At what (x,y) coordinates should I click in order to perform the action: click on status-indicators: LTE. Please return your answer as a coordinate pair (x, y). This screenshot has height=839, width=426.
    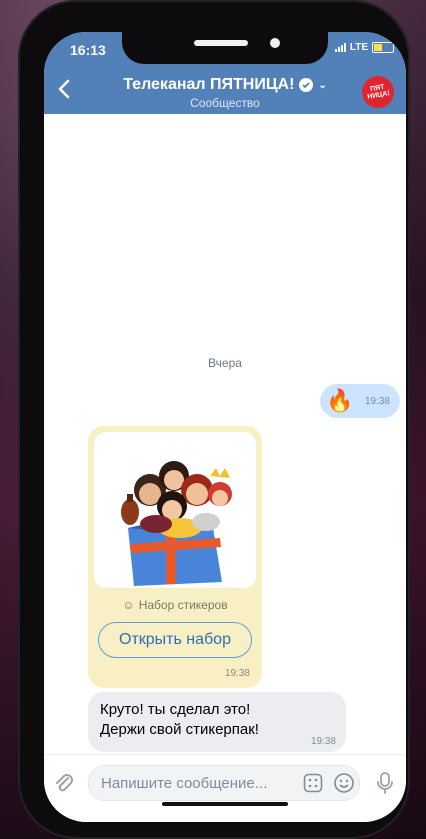
    Looking at the image, I should click on (364, 47).